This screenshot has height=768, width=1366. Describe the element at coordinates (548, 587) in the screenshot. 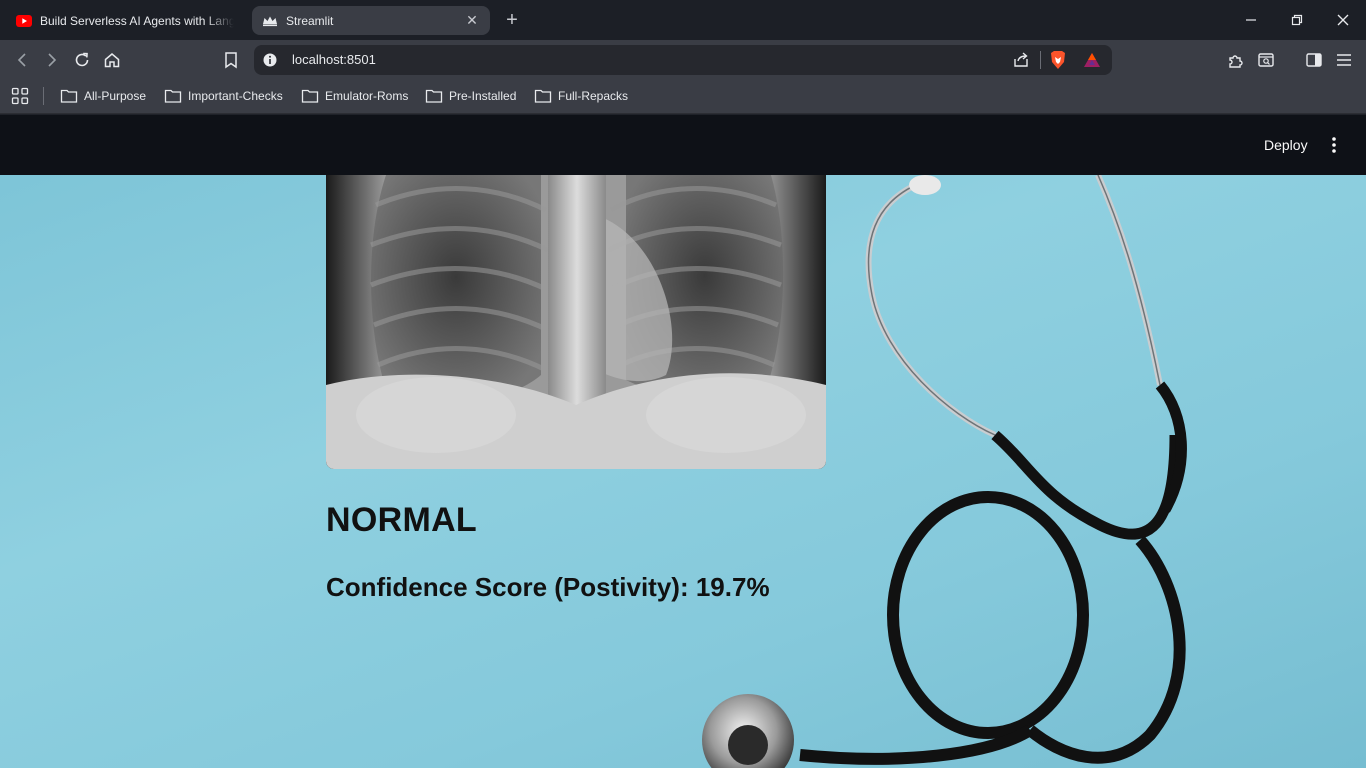

I see `confidence-score: Confidence Score (Postivity): 19.7%` at that location.